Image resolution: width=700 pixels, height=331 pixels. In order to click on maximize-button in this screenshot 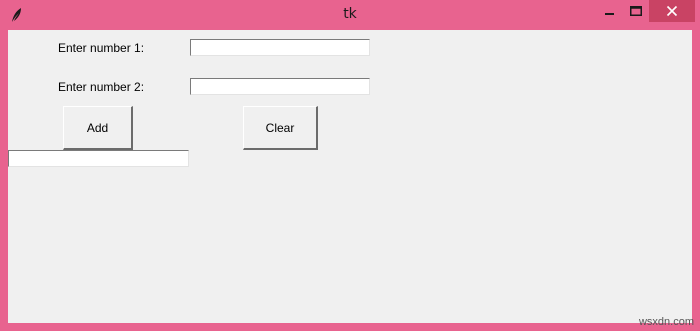, I will do `click(636, 11)`.